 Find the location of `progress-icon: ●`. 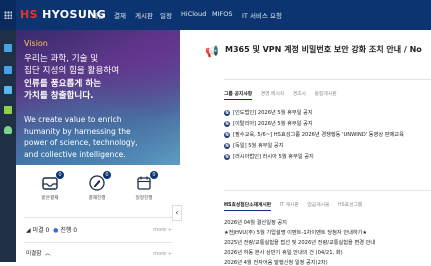

progress-icon: ● is located at coordinates (56, 230).